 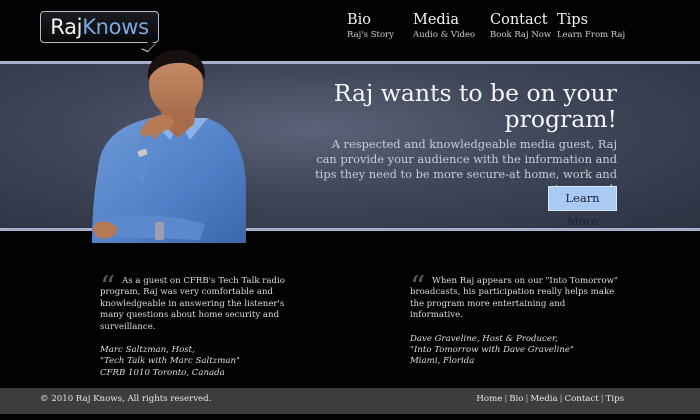 I want to click on logo-raj: Raj, so click(x=66, y=27).